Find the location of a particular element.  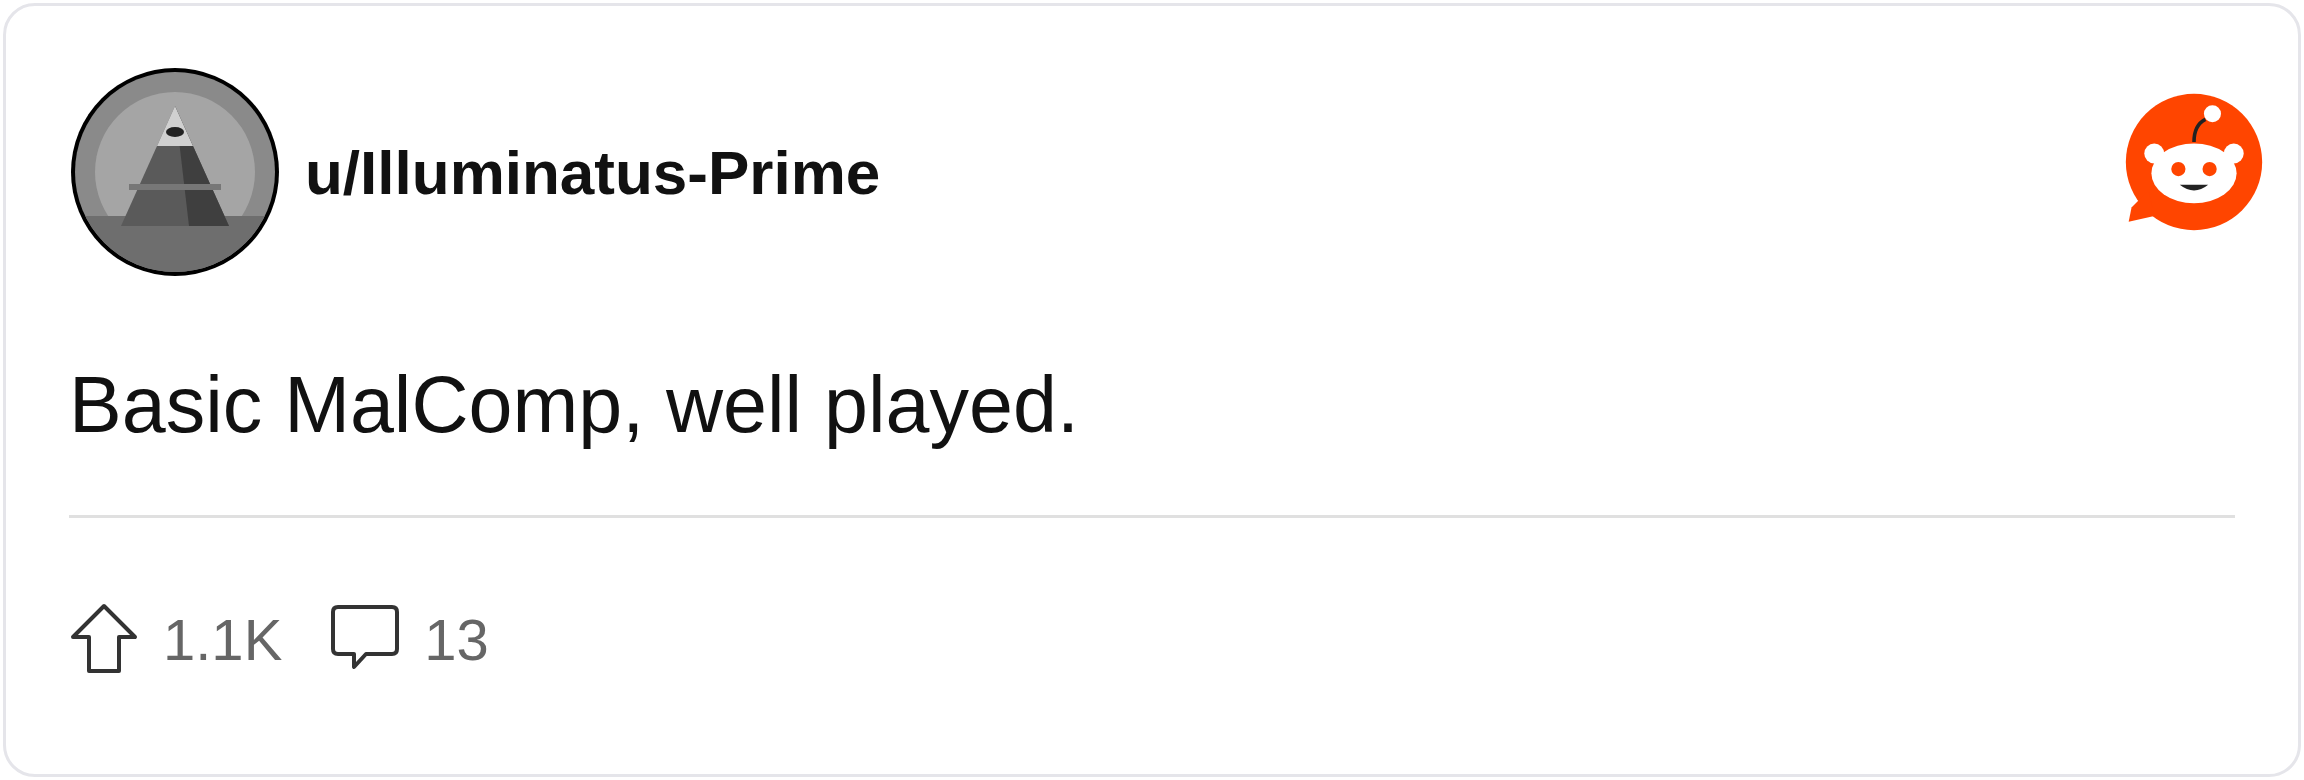

comment-text: Basic MalComp, well played. is located at coordinates (574, 405).